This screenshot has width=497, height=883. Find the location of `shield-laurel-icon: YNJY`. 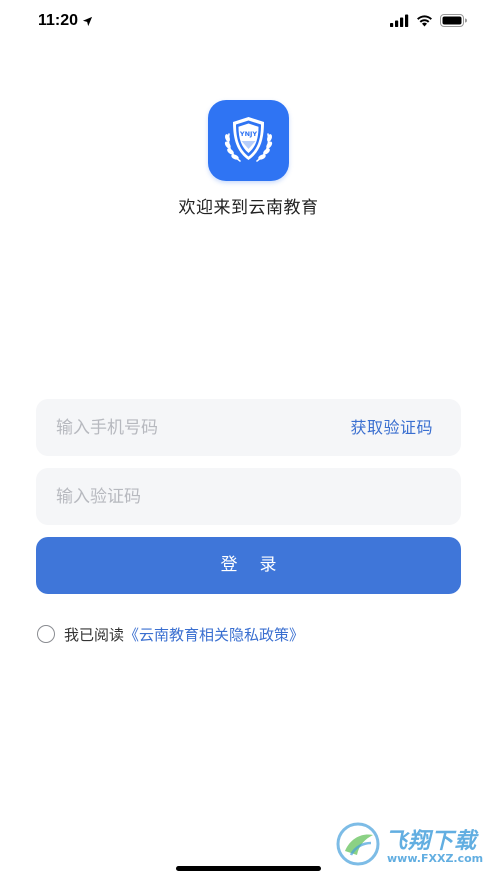

shield-laurel-icon: YNJY is located at coordinates (248, 139).